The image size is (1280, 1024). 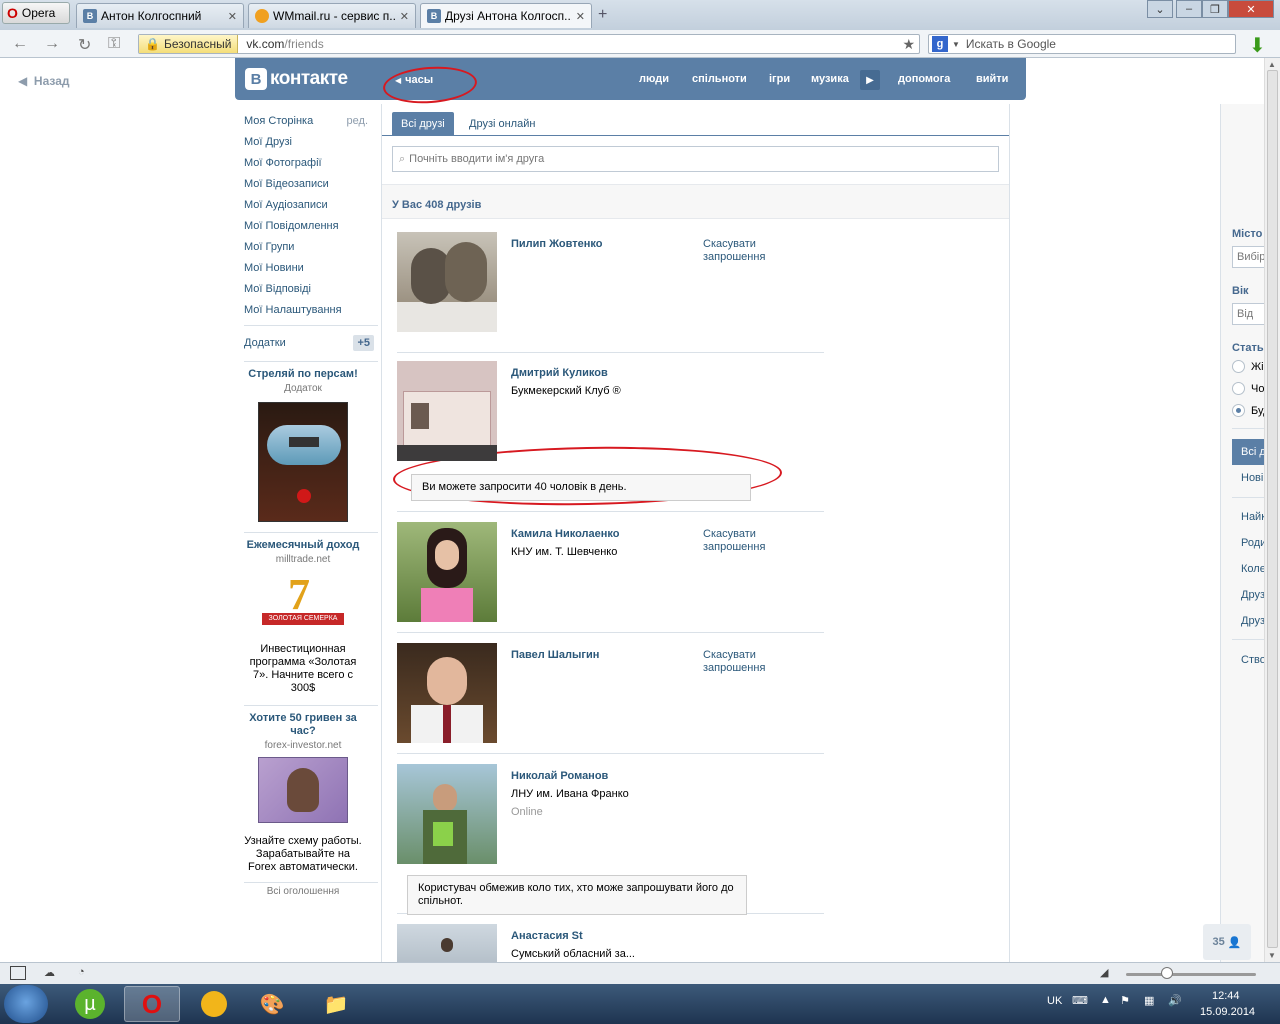 I want to click on key-icon: ⚿, so click(x=114, y=44).